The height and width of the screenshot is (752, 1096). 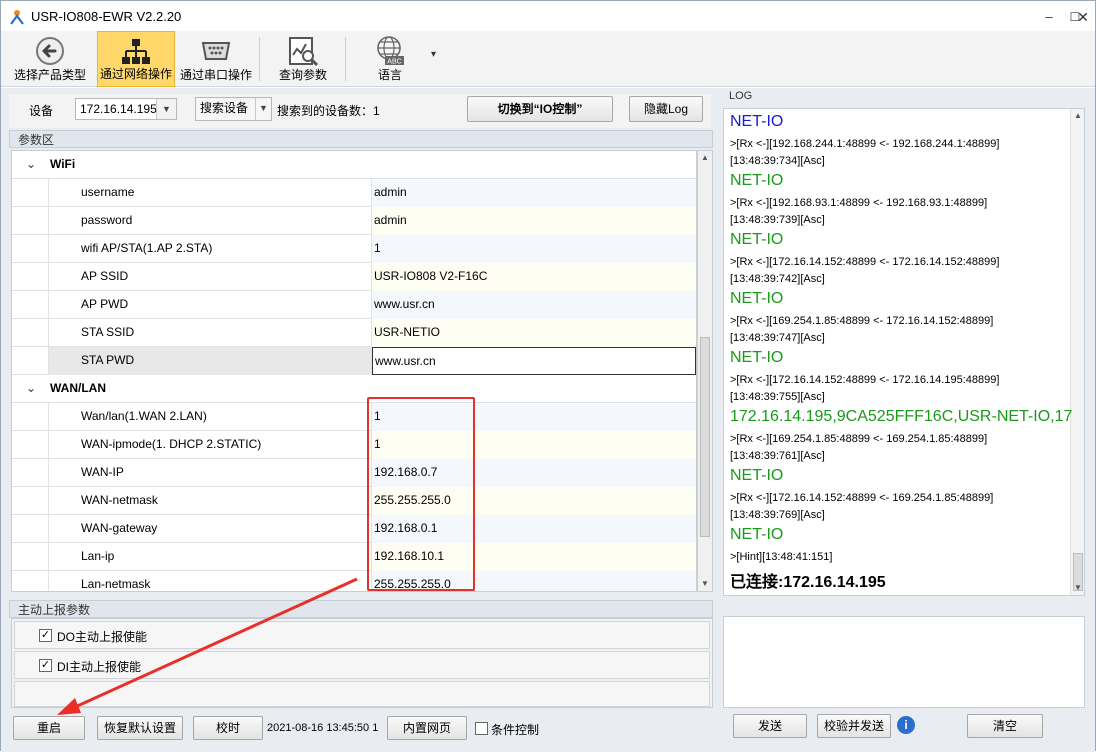 I want to click on search-device-button: 搜索设备 ▼, so click(x=233, y=109).